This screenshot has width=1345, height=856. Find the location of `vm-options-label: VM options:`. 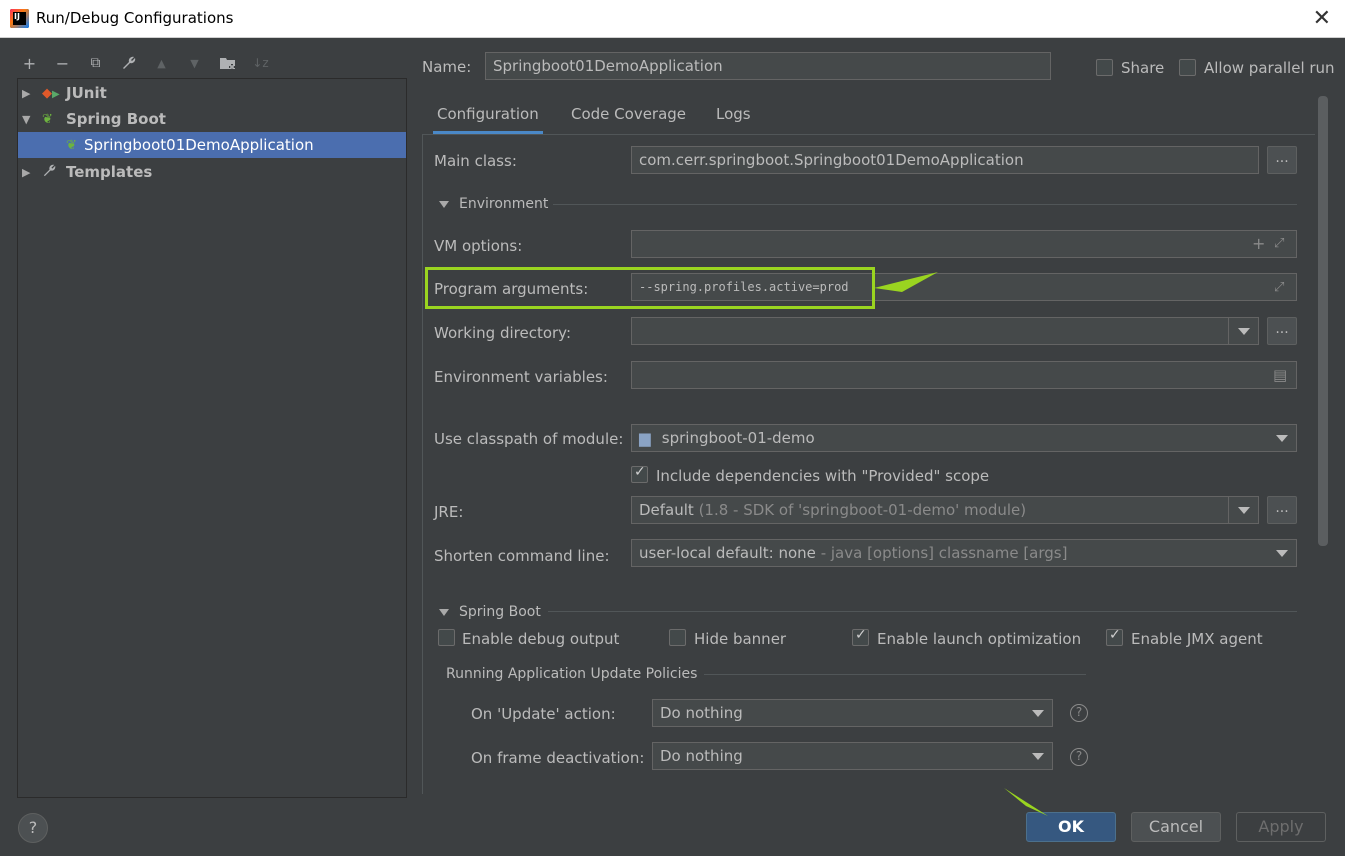

vm-options-label: VM options: is located at coordinates (478, 246).